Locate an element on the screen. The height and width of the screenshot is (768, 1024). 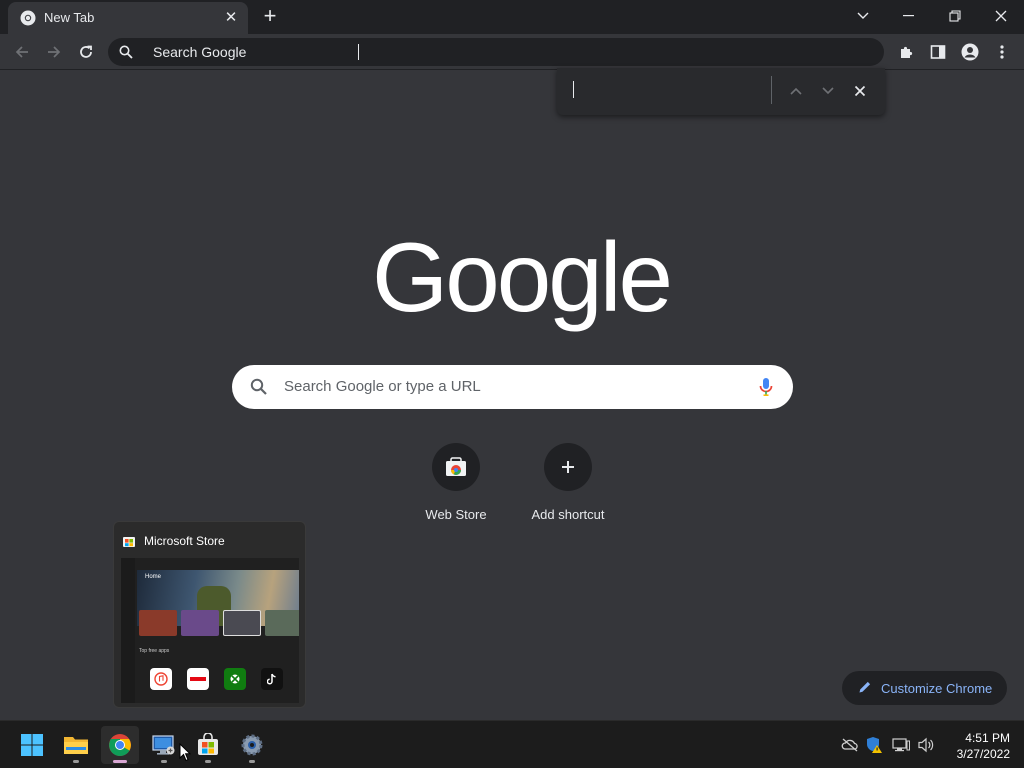
windows-logo-icon is located at coordinates (32, 745).